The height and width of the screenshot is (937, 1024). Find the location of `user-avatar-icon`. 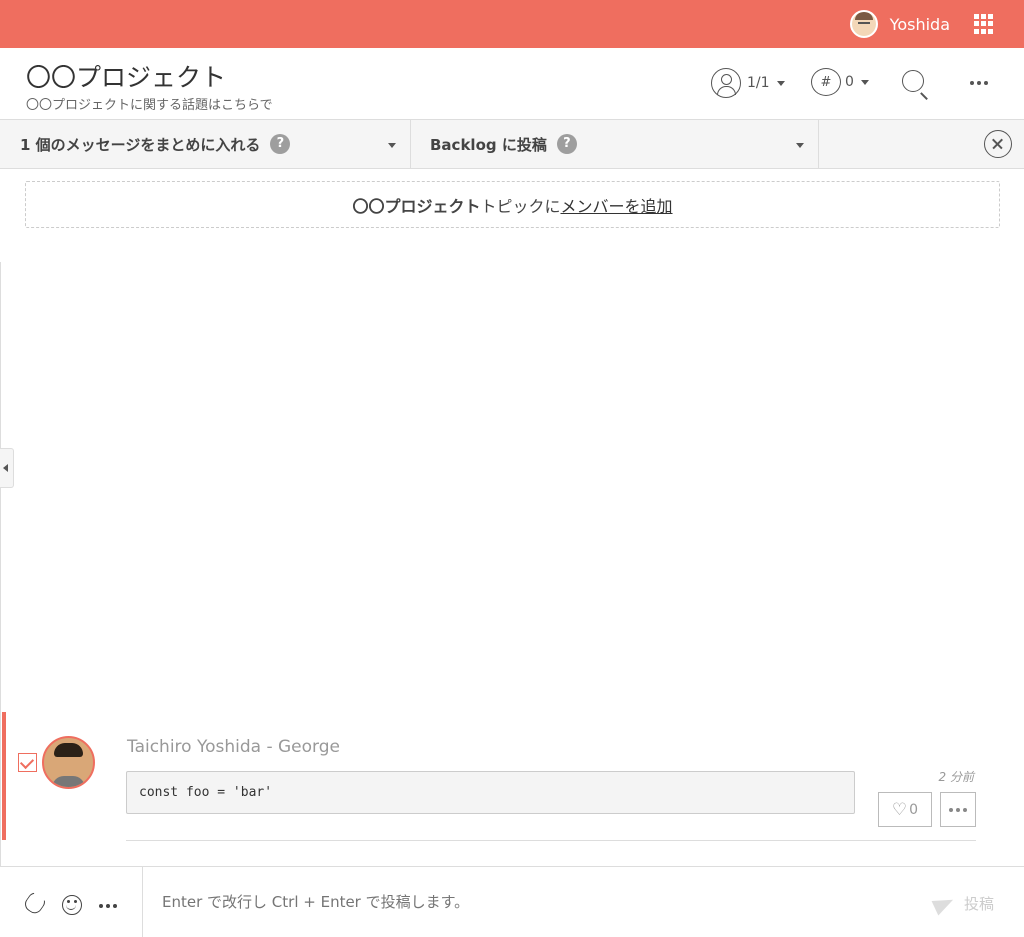

user-avatar-icon is located at coordinates (863, 24).